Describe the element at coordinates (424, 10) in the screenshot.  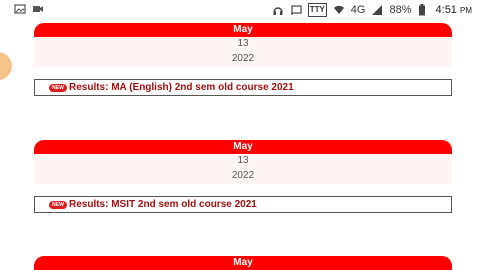
I see `battery-icon` at that location.